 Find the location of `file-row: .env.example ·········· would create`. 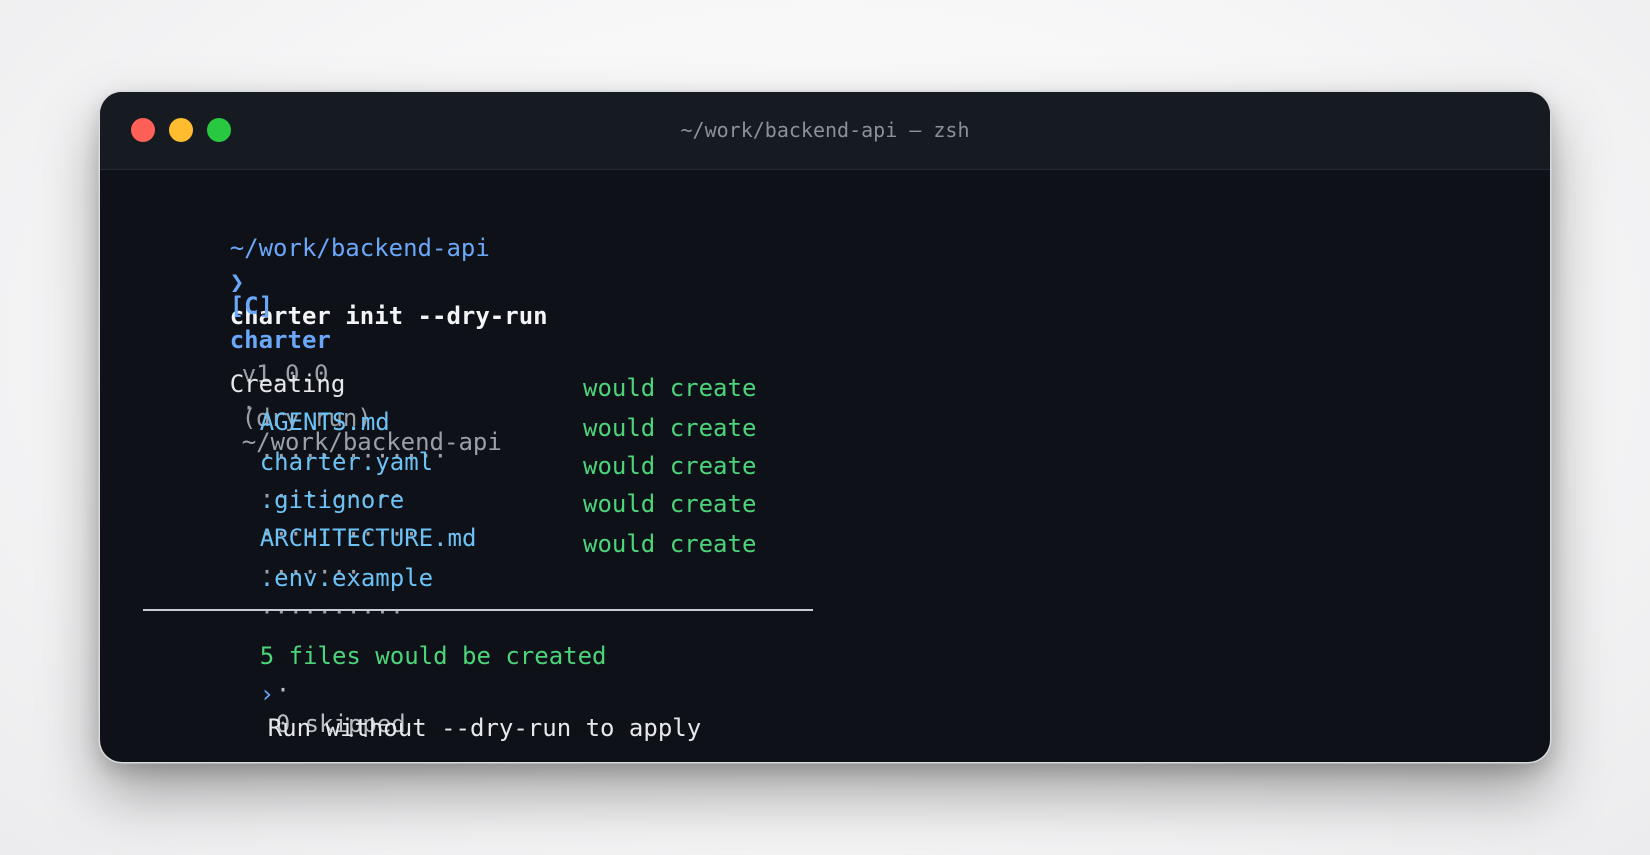

file-row: .env.example ·········· would create is located at coordinates (465, 576).